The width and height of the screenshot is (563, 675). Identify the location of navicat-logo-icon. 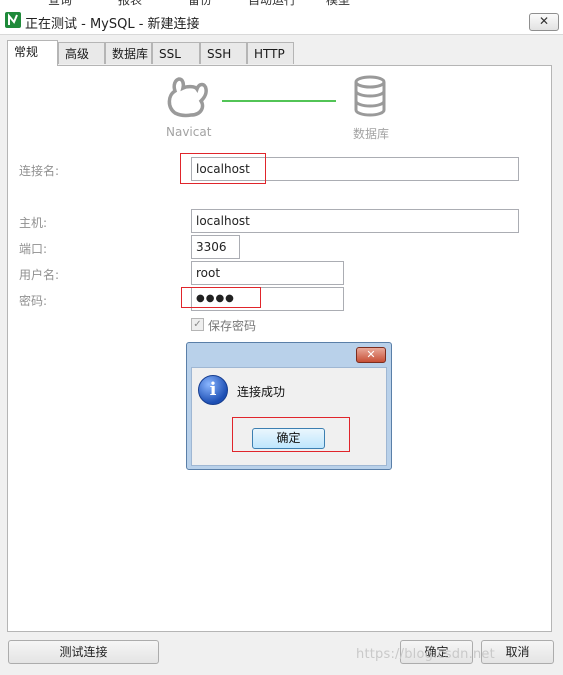
(187, 97).